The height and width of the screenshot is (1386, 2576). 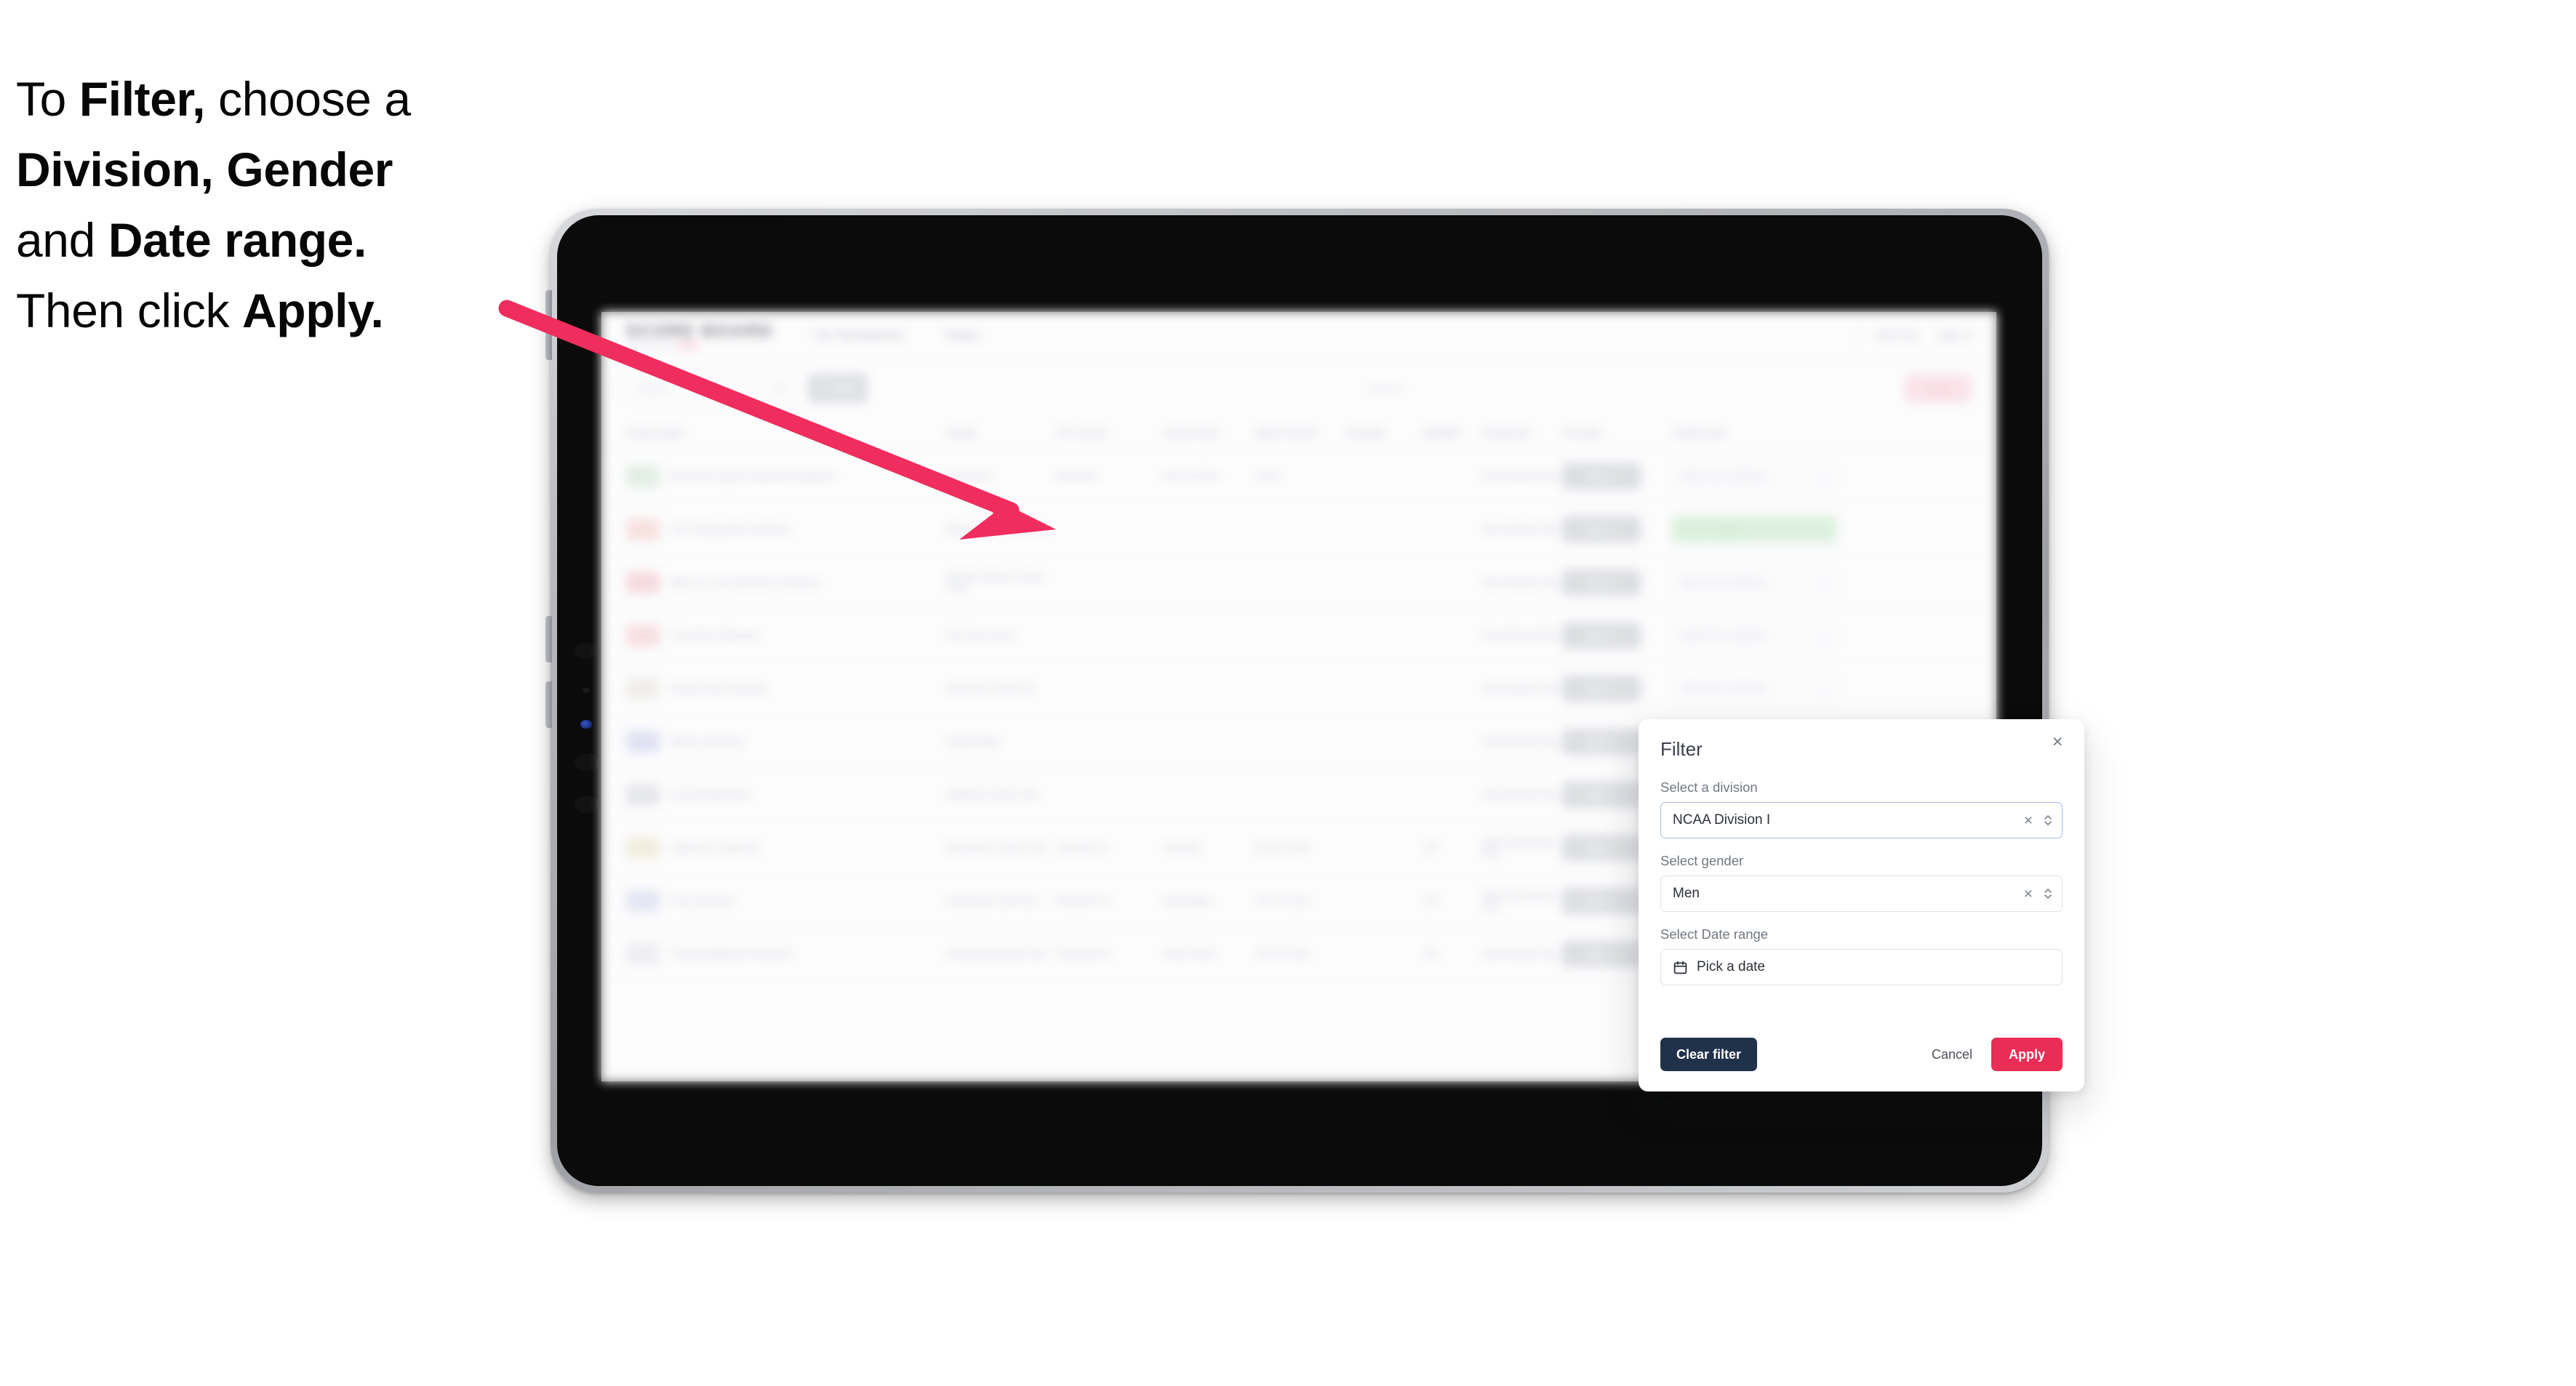 What do you see at coordinates (1681, 749) in the screenshot?
I see `modal-title: Filter` at bounding box center [1681, 749].